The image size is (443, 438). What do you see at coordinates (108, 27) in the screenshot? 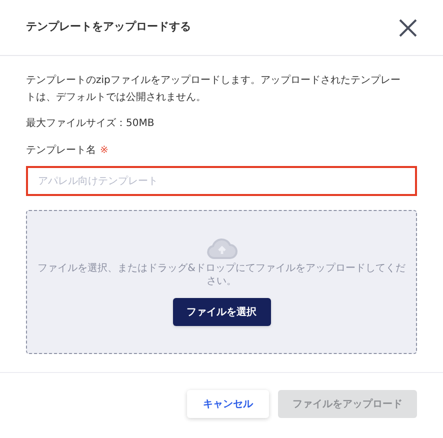
I see `dialog-title: テンプレートをアップロードする` at bounding box center [108, 27].